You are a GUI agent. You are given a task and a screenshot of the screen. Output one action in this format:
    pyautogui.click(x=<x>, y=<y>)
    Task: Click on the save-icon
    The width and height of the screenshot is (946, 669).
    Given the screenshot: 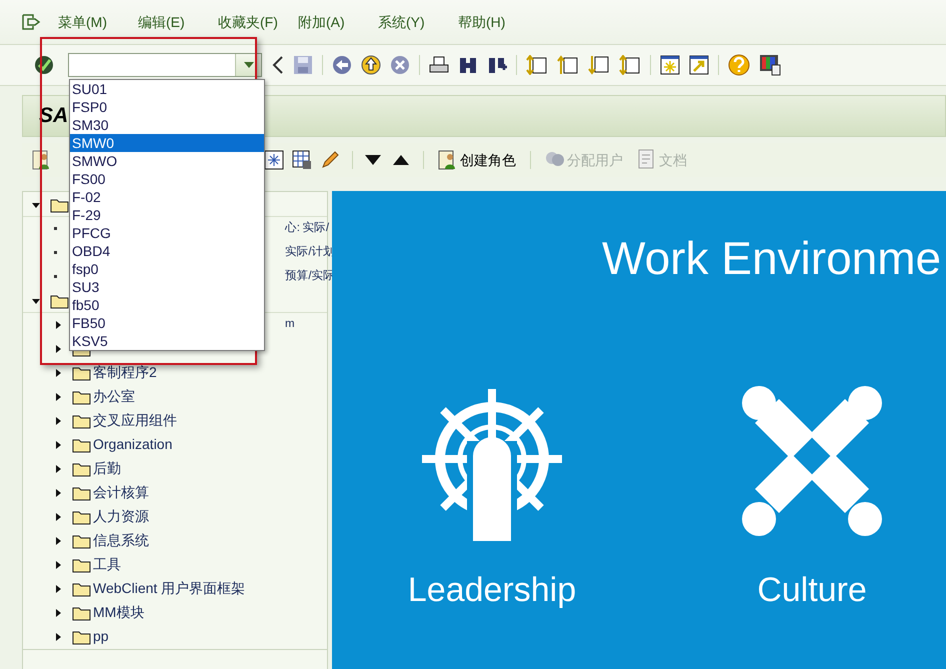 What is the action you would take?
    pyautogui.click(x=303, y=65)
    